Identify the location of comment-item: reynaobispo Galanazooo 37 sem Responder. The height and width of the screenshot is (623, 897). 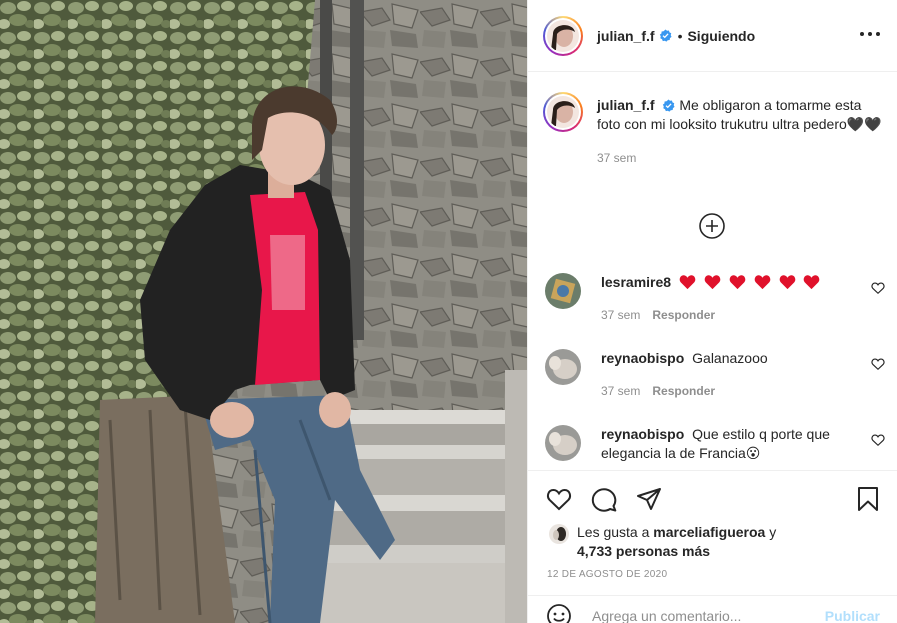
(715, 375).